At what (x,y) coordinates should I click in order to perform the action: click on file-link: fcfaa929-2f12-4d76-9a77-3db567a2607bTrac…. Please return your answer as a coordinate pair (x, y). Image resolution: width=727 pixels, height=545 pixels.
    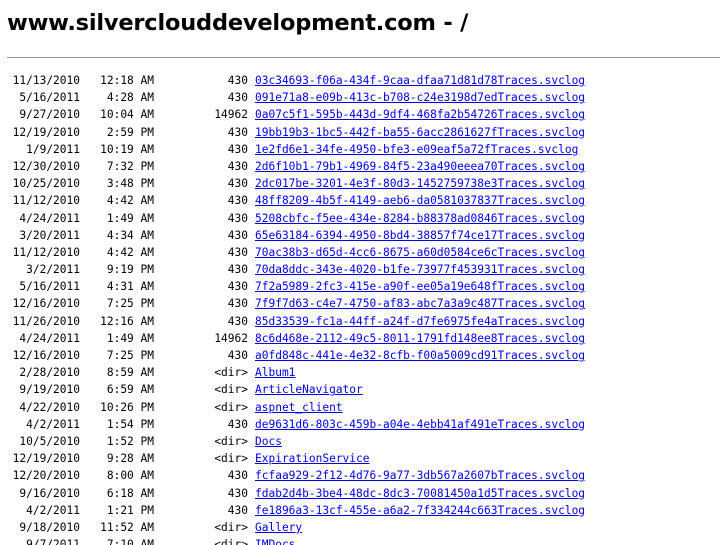
    Looking at the image, I should click on (420, 475).